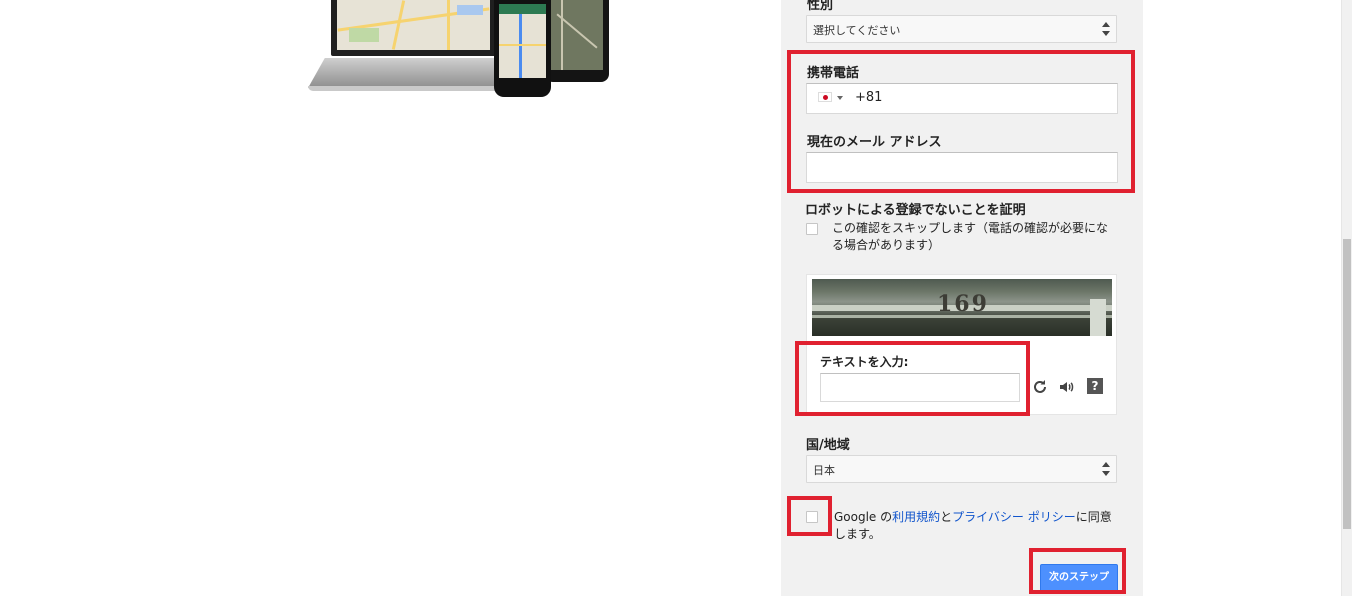 The width and height of the screenshot is (1352, 596). Describe the element at coordinates (828, 445) in the screenshot. I see `country-label: 国/地域` at that location.